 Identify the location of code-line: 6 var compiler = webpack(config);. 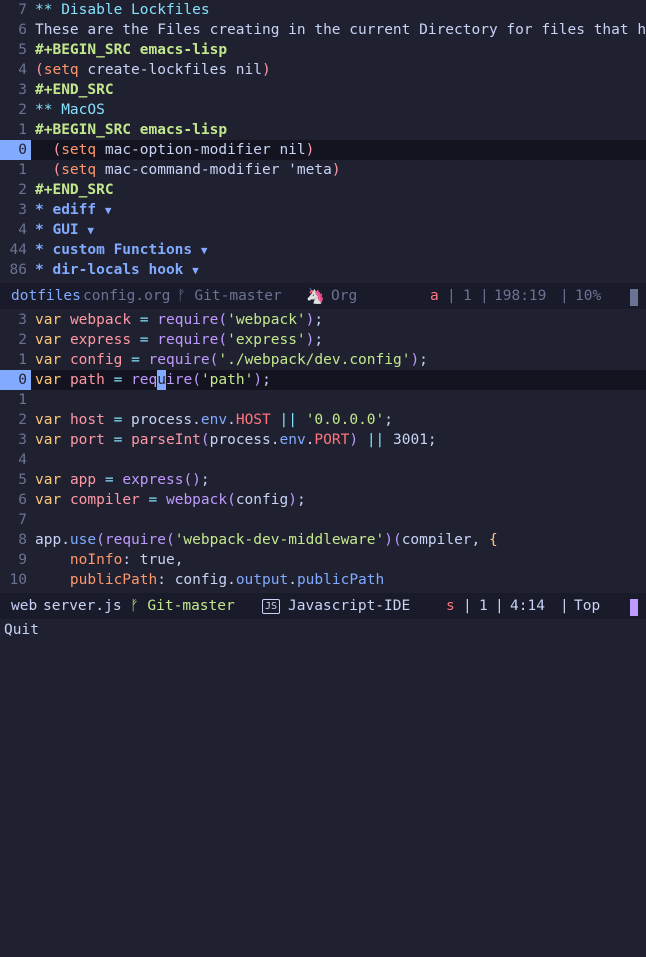
(323, 500).